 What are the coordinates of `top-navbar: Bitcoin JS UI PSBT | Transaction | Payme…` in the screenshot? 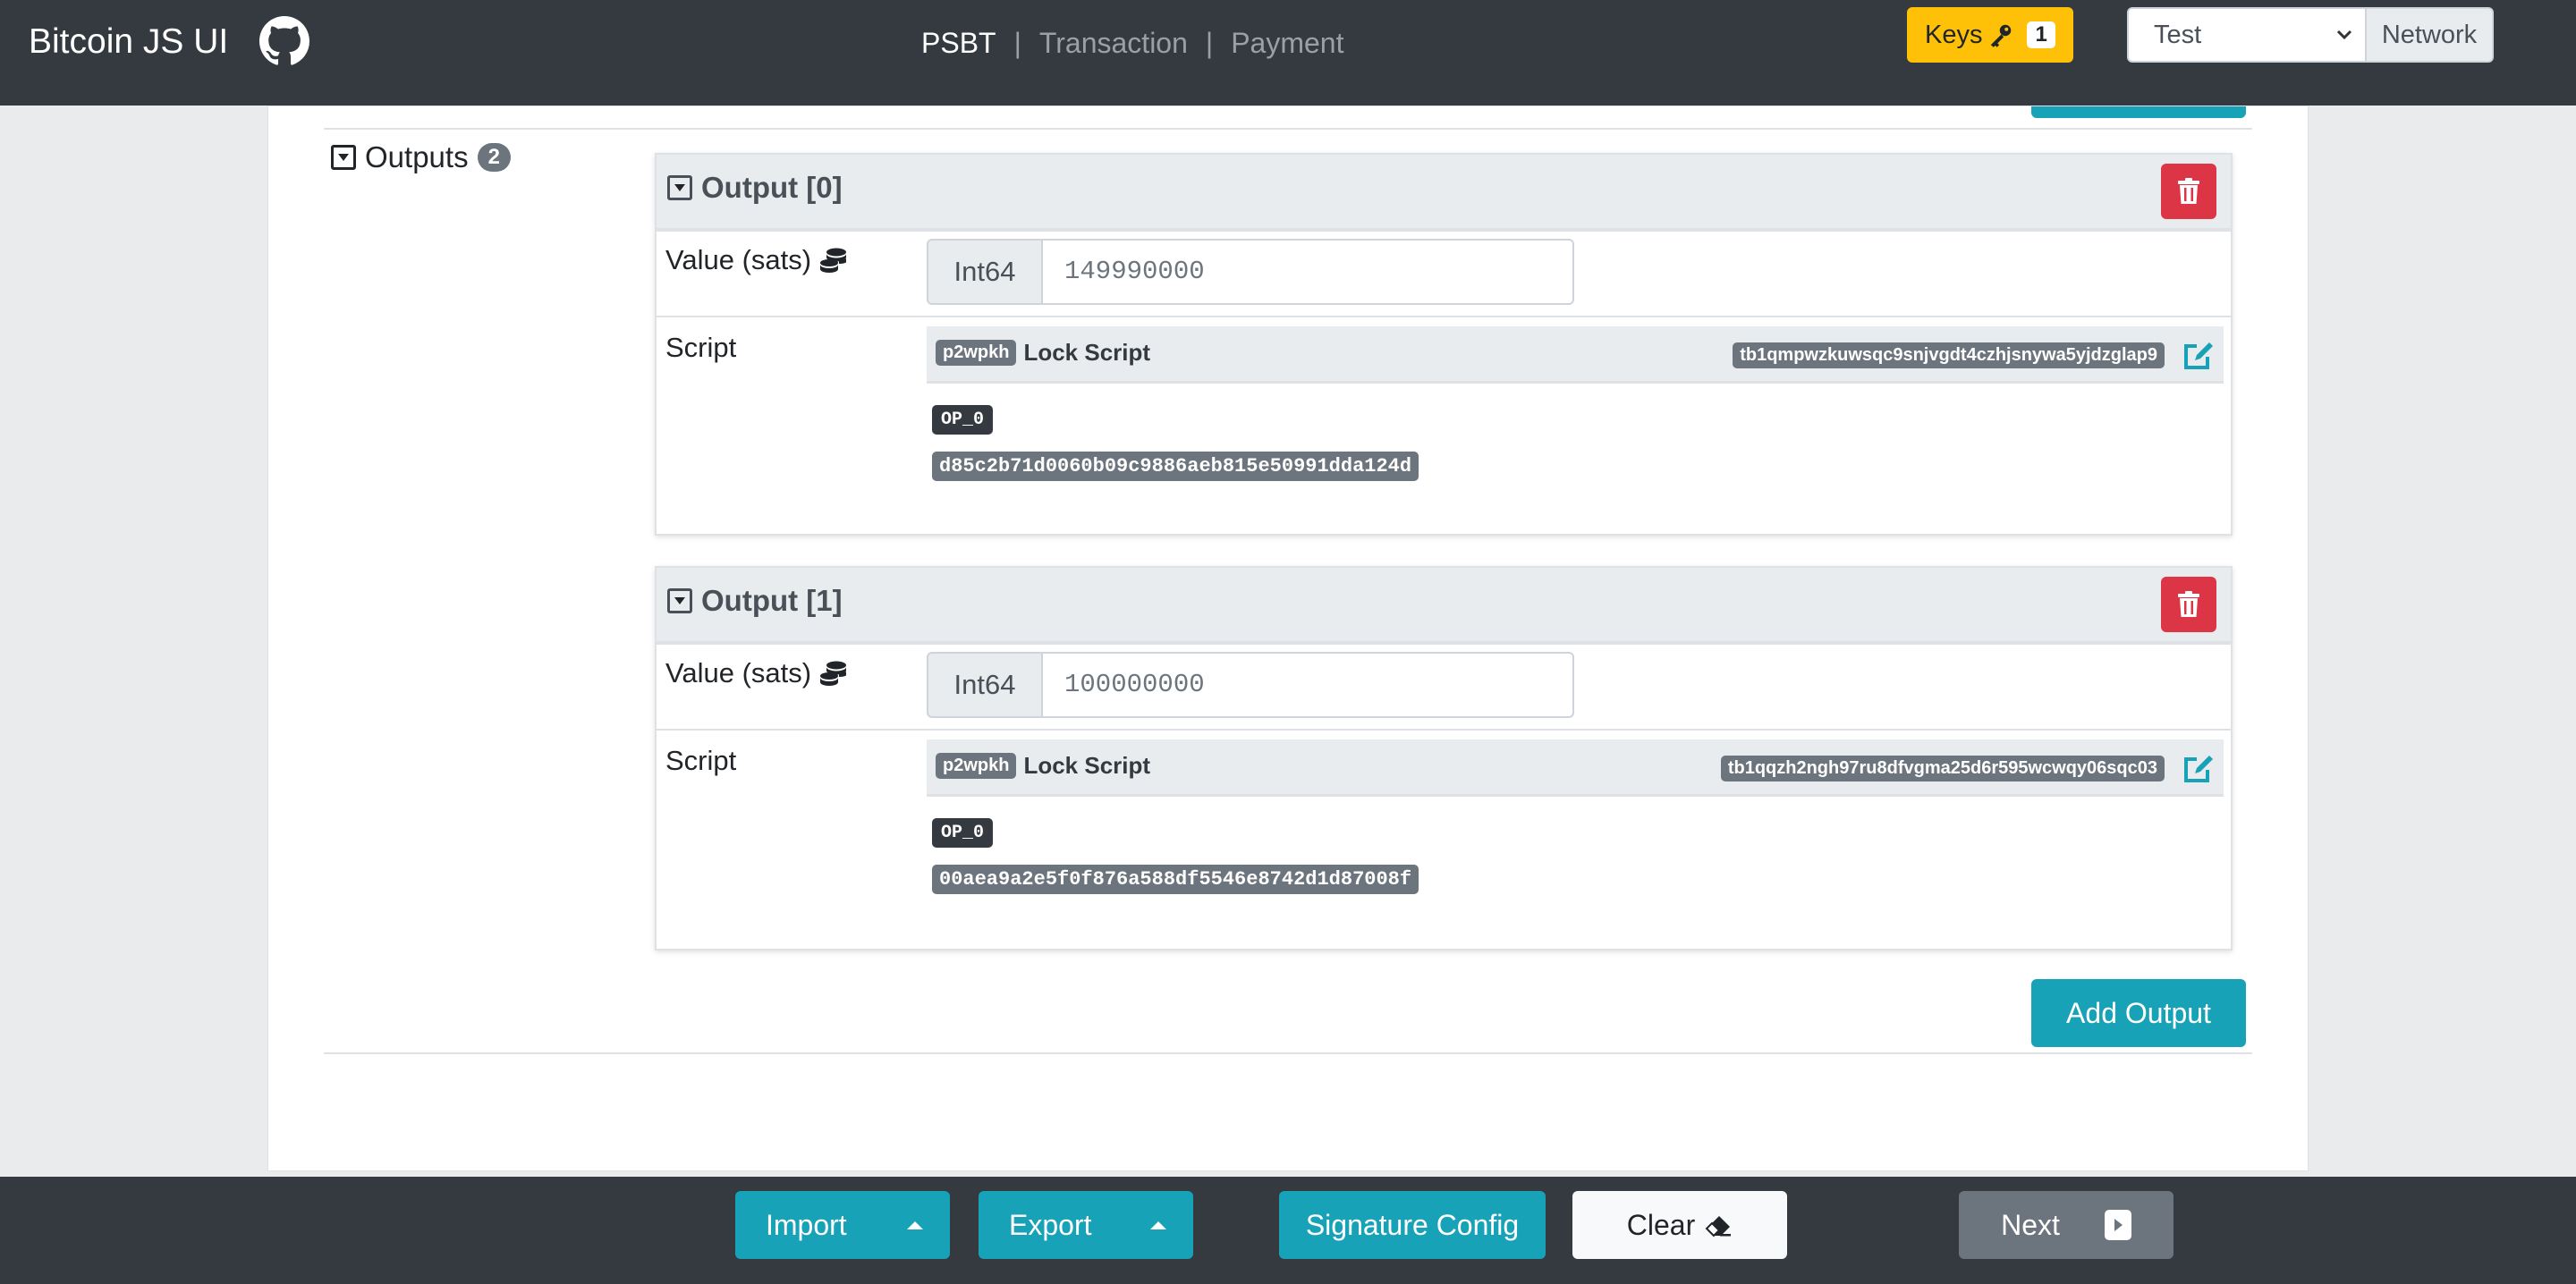 It's located at (1288, 53).